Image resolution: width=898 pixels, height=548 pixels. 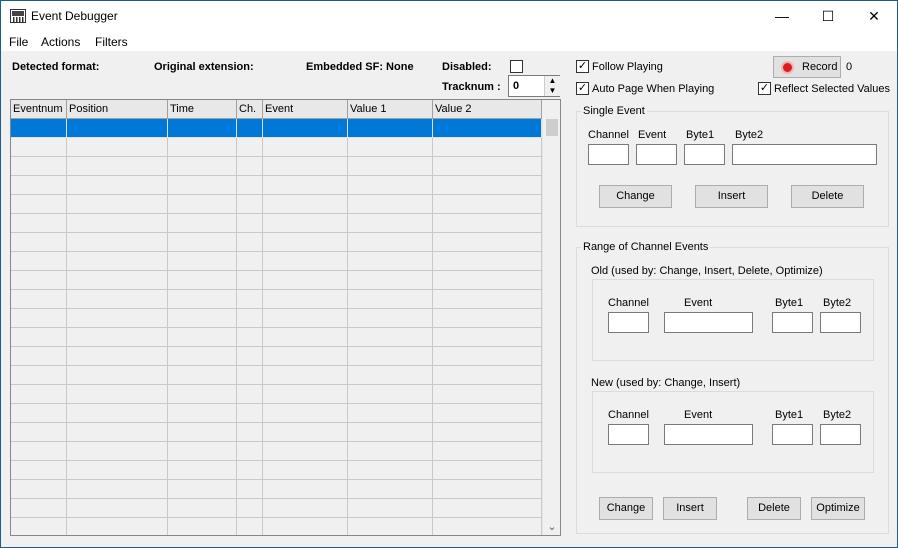 What do you see at coordinates (764, 88) in the screenshot?
I see `reflect-selected-checkbox: ✓` at bounding box center [764, 88].